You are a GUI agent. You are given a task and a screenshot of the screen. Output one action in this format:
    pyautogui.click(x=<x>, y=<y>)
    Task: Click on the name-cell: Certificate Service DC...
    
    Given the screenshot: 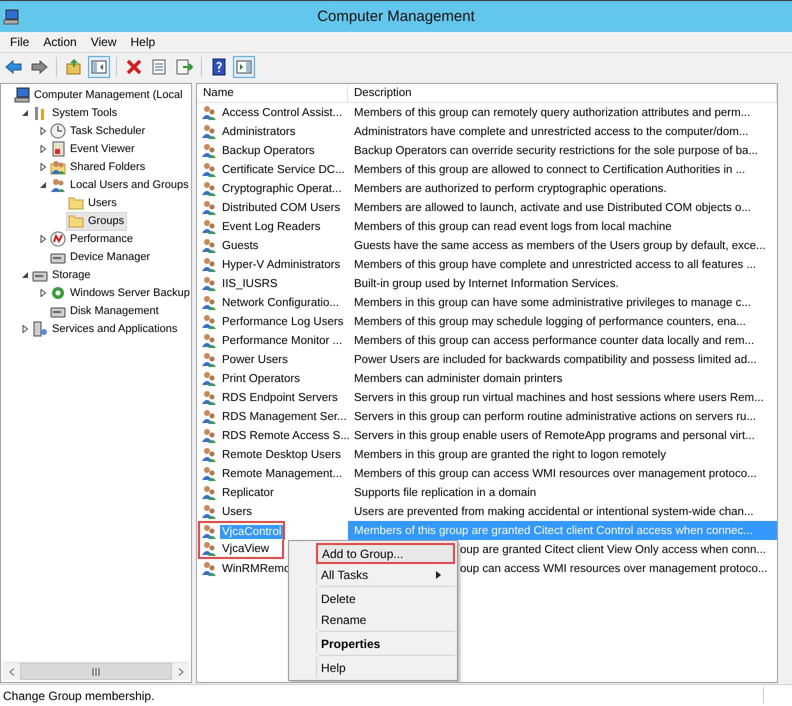 What is the action you would take?
    pyautogui.click(x=273, y=169)
    